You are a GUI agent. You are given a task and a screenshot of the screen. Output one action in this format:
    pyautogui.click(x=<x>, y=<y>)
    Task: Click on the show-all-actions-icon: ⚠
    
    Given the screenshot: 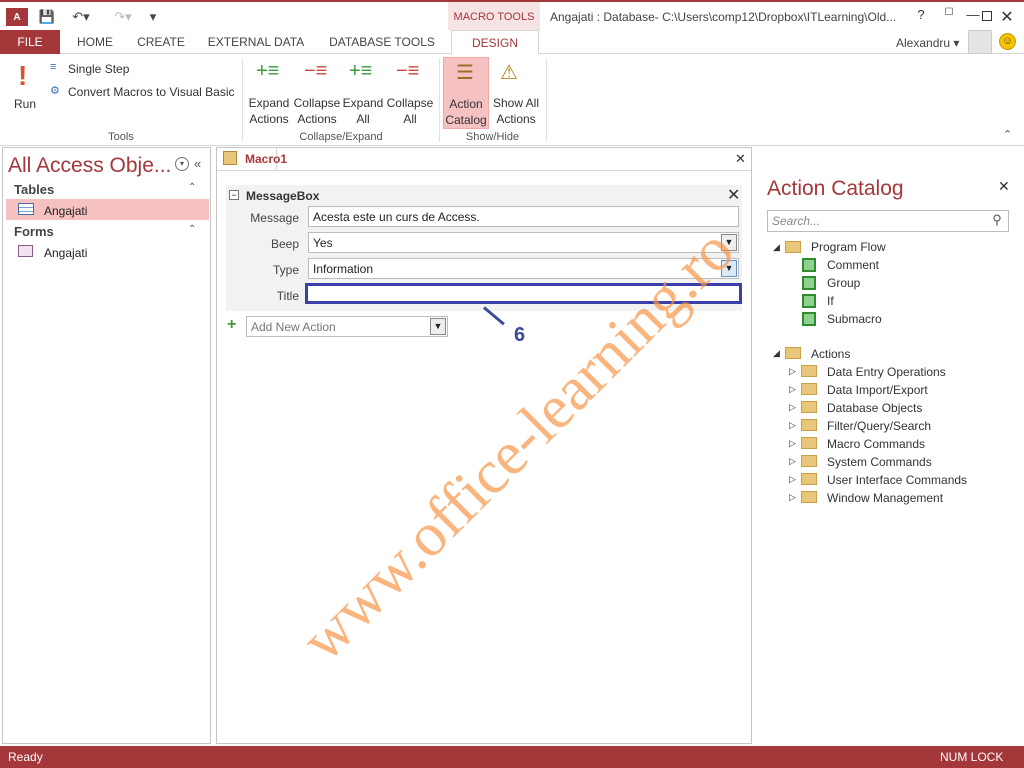 What is the action you would take?
    pyautogui.click(x=509, y=73)
    